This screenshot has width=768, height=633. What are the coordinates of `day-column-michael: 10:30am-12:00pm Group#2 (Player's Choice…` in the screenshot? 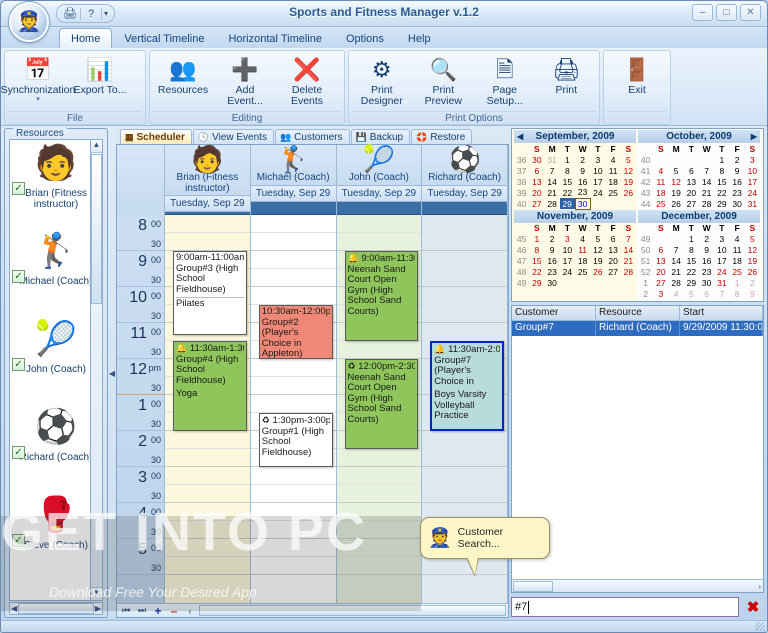 It's located at (293, 409).